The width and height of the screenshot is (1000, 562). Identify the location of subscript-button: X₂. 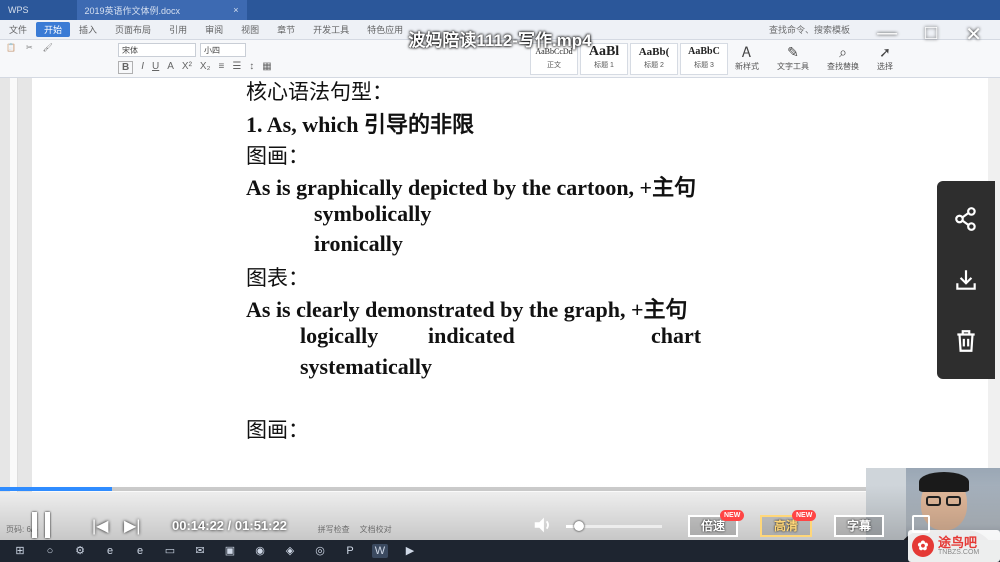
(205, 67).